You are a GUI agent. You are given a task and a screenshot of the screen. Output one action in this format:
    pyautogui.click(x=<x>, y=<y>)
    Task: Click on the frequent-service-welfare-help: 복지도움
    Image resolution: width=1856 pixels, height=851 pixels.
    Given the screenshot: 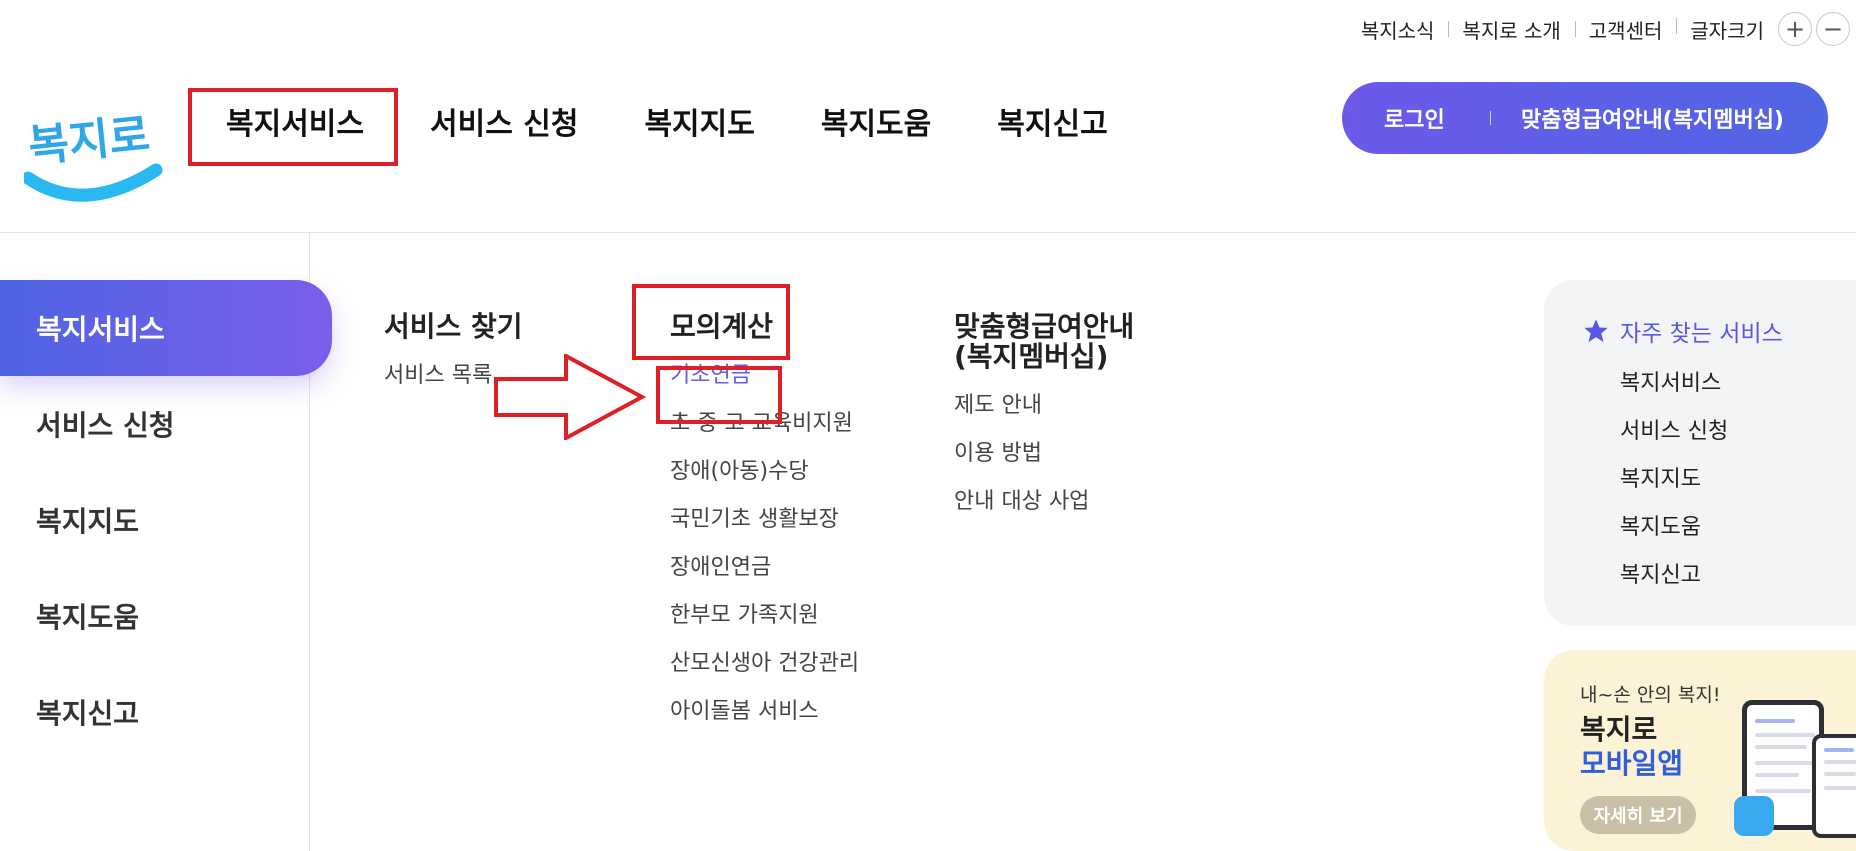 What is the action you would take?
    pyautogui.click(x=1674, y=538)
    